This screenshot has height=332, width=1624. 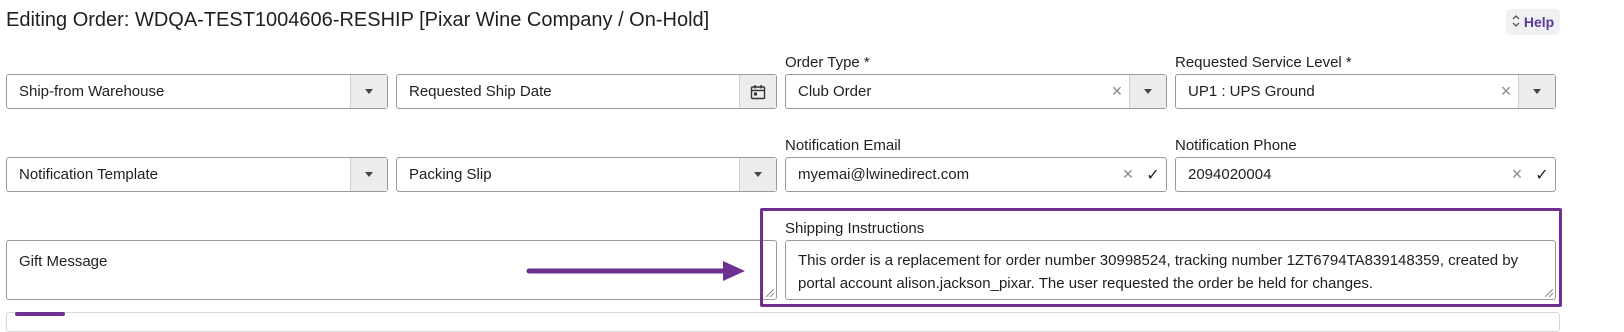 What do you see at coordinates (1516, 22) in the screenshot?
I see `expand-collapse-icon` at bounding box center [1516, 22].